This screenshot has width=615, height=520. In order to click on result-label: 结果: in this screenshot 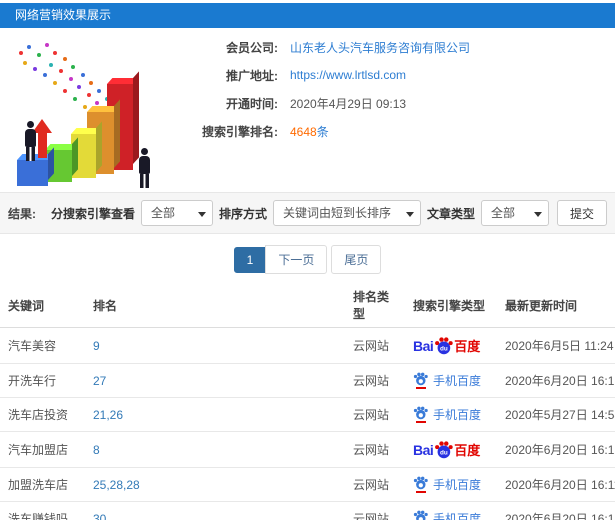, I will do `click(22, 213)`.